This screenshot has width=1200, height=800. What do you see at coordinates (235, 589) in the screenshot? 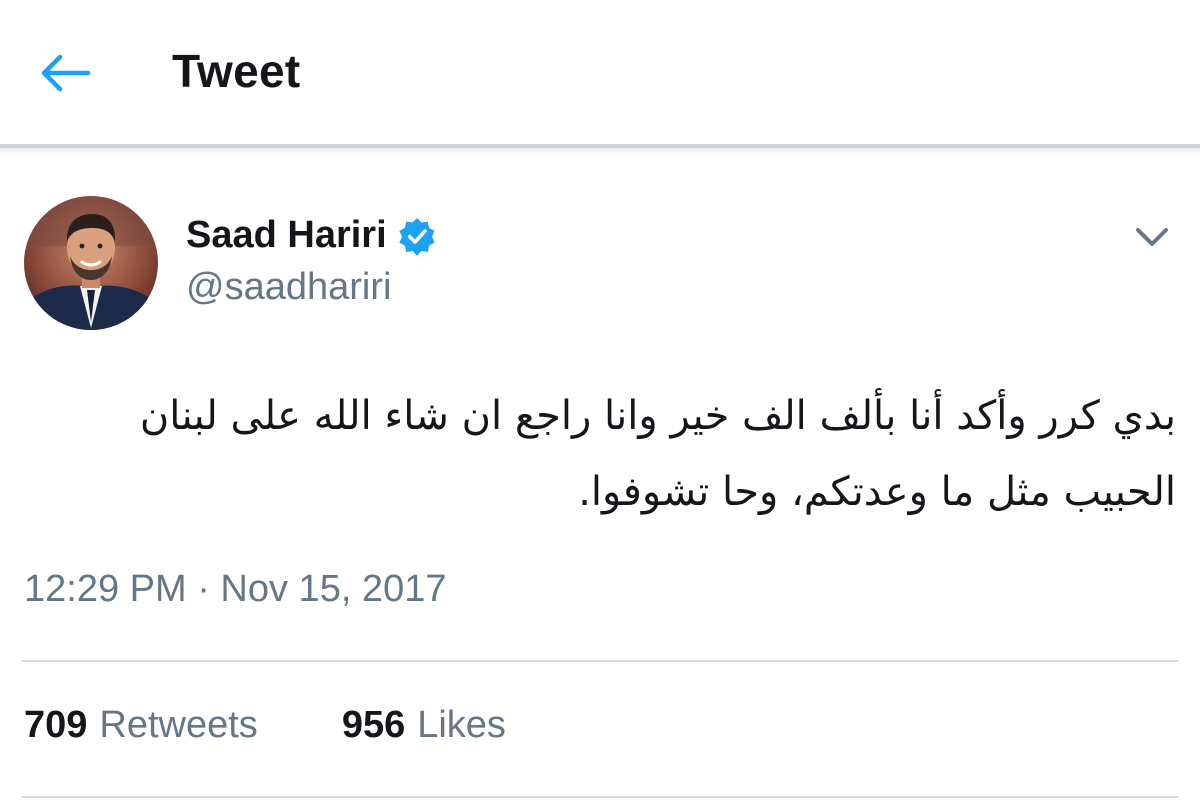
I see `tweet-timestamp: 12:29 PM · Nov 15, 2017` at bounding box center [235, 589].